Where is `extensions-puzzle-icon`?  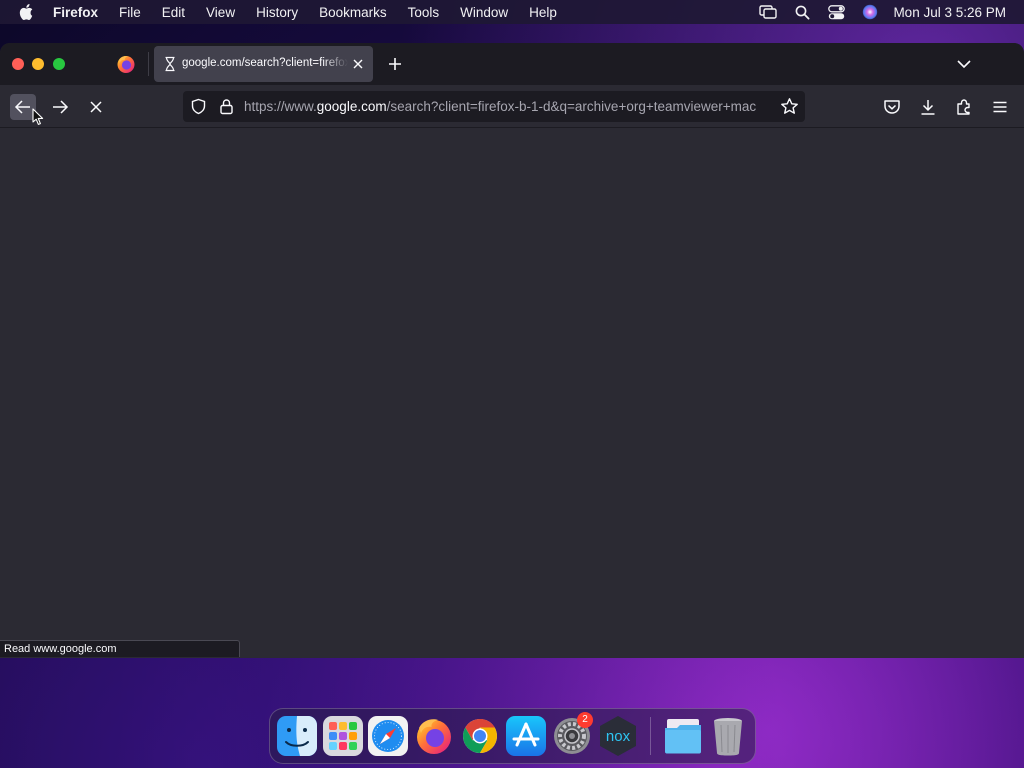
extensions-puzzle-icon is located at coordinates (964, 107).